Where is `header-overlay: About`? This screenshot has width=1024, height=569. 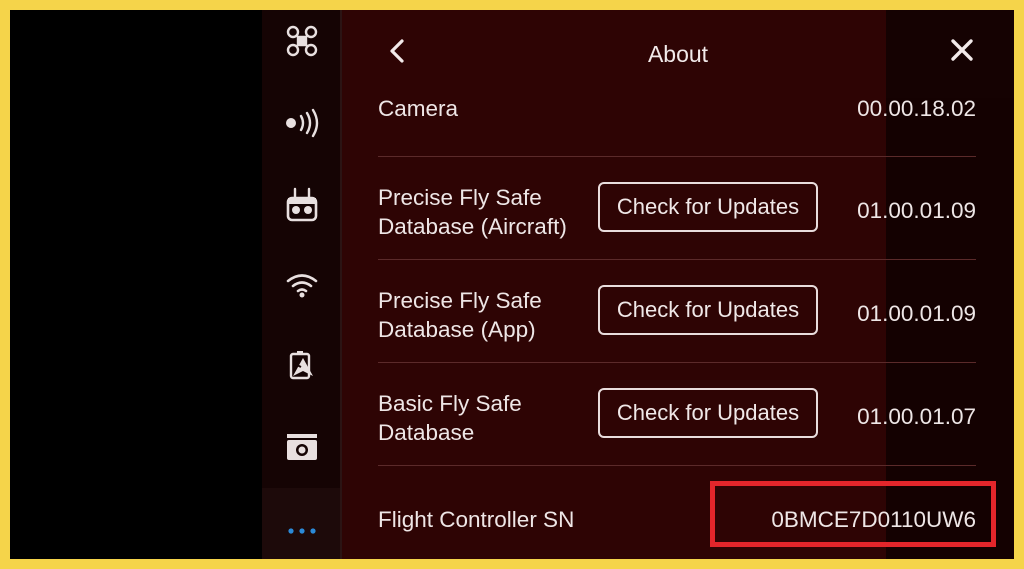
header-overlay: About is located at coordinates (678, 54).